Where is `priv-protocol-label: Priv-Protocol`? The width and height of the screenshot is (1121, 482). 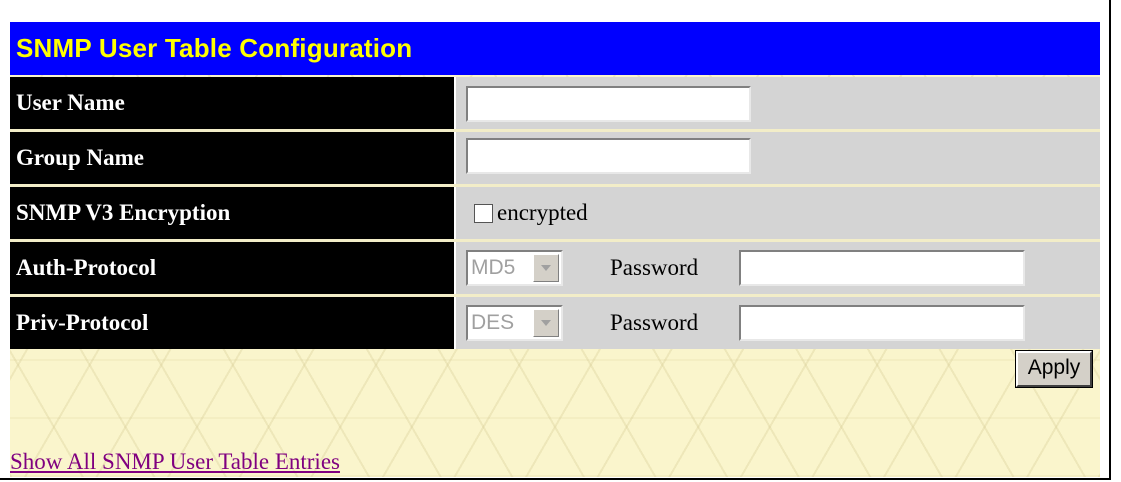
priv-protocol-label: Priv-Protocol is located at coordinates (232, 323).